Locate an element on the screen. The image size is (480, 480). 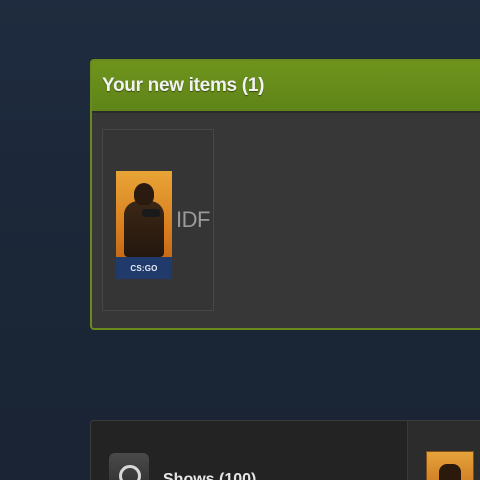
bottom-section: Shows (100) is located at coordinates (285, 450).